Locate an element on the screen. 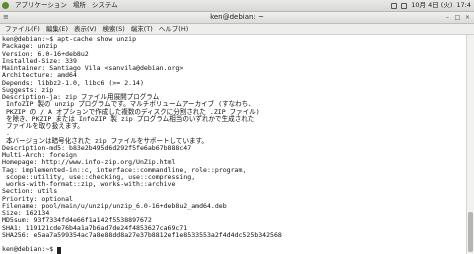 The height and width of the screenshot is (254, 474). menu-applications: アプリケーション is located at coordinates (41, 5).